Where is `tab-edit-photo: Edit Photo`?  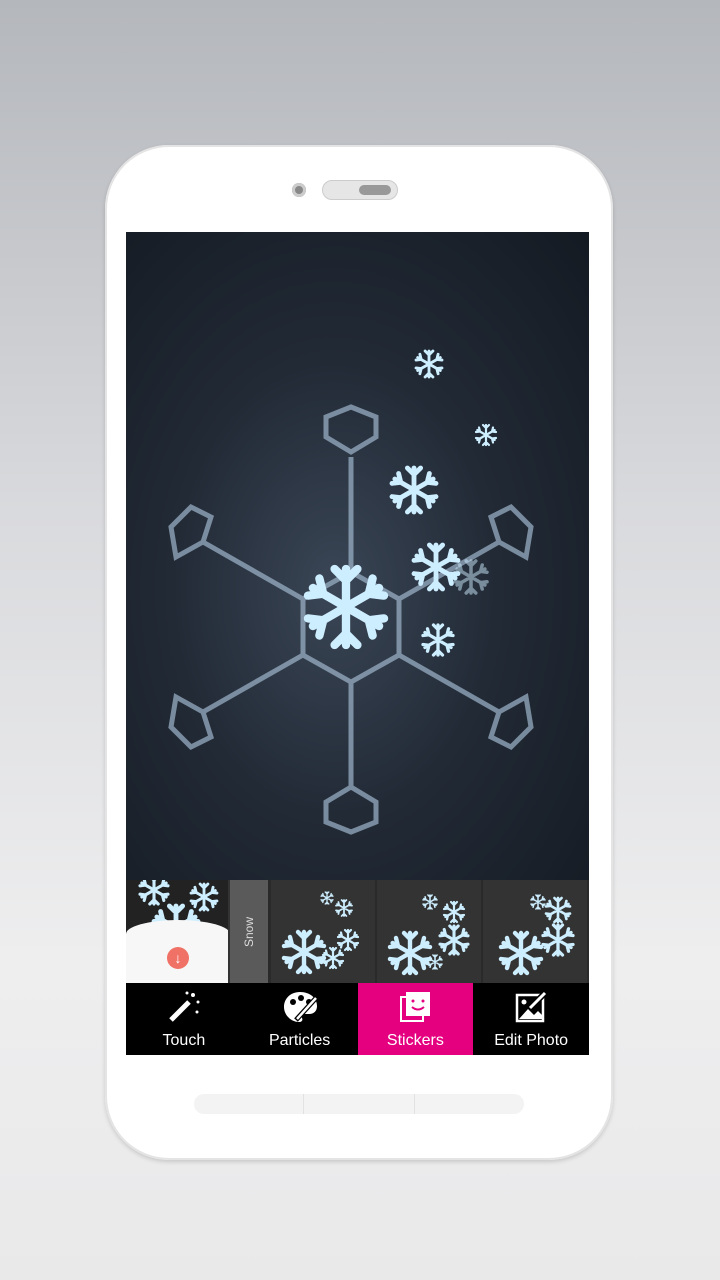
tab-edit-photo: Edit Photo is located at coordinates (531, 1019).